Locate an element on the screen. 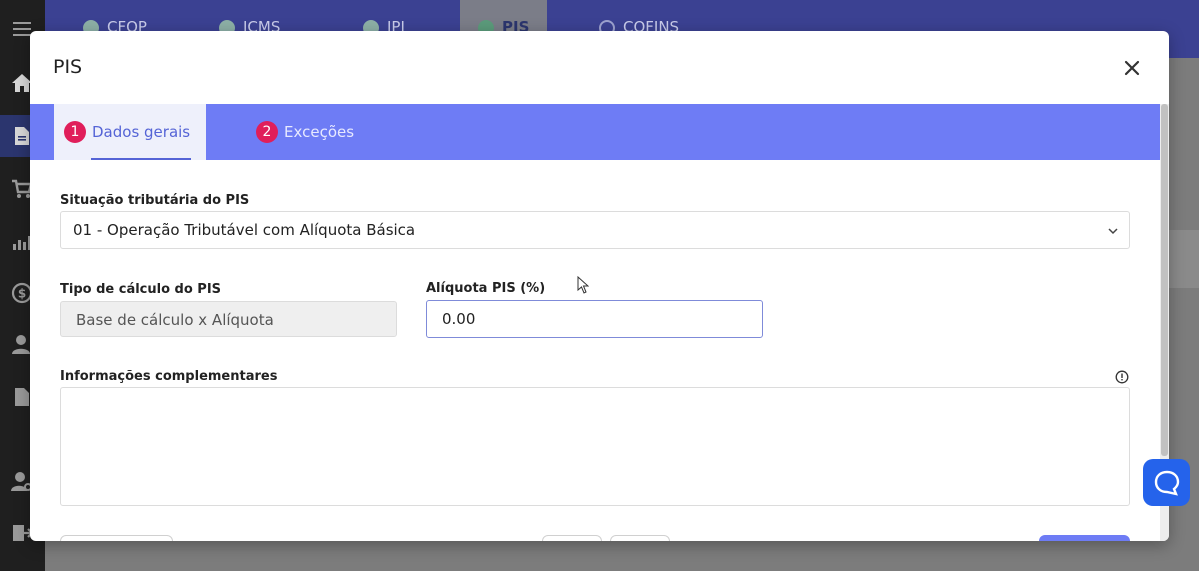  tab-number-badge: 1 is located at coordinates (75, 132).